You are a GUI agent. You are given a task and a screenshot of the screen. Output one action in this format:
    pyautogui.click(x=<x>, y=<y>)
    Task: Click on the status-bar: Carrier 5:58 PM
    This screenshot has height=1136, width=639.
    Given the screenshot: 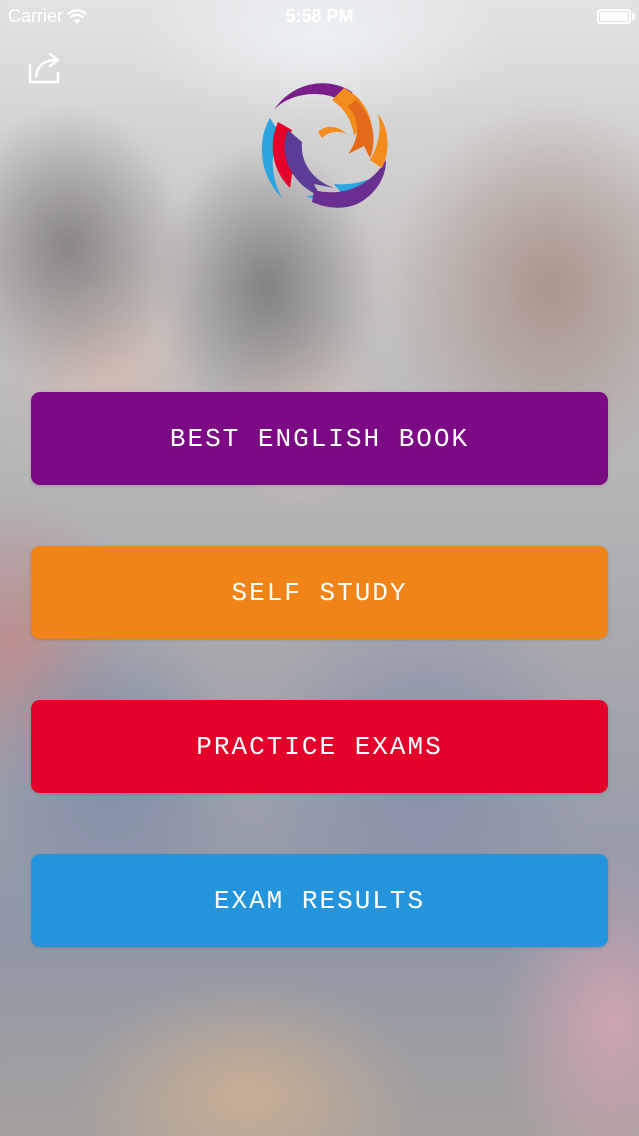 What is the action you would take?
    pyautogui.click(x=319, y=17)
    